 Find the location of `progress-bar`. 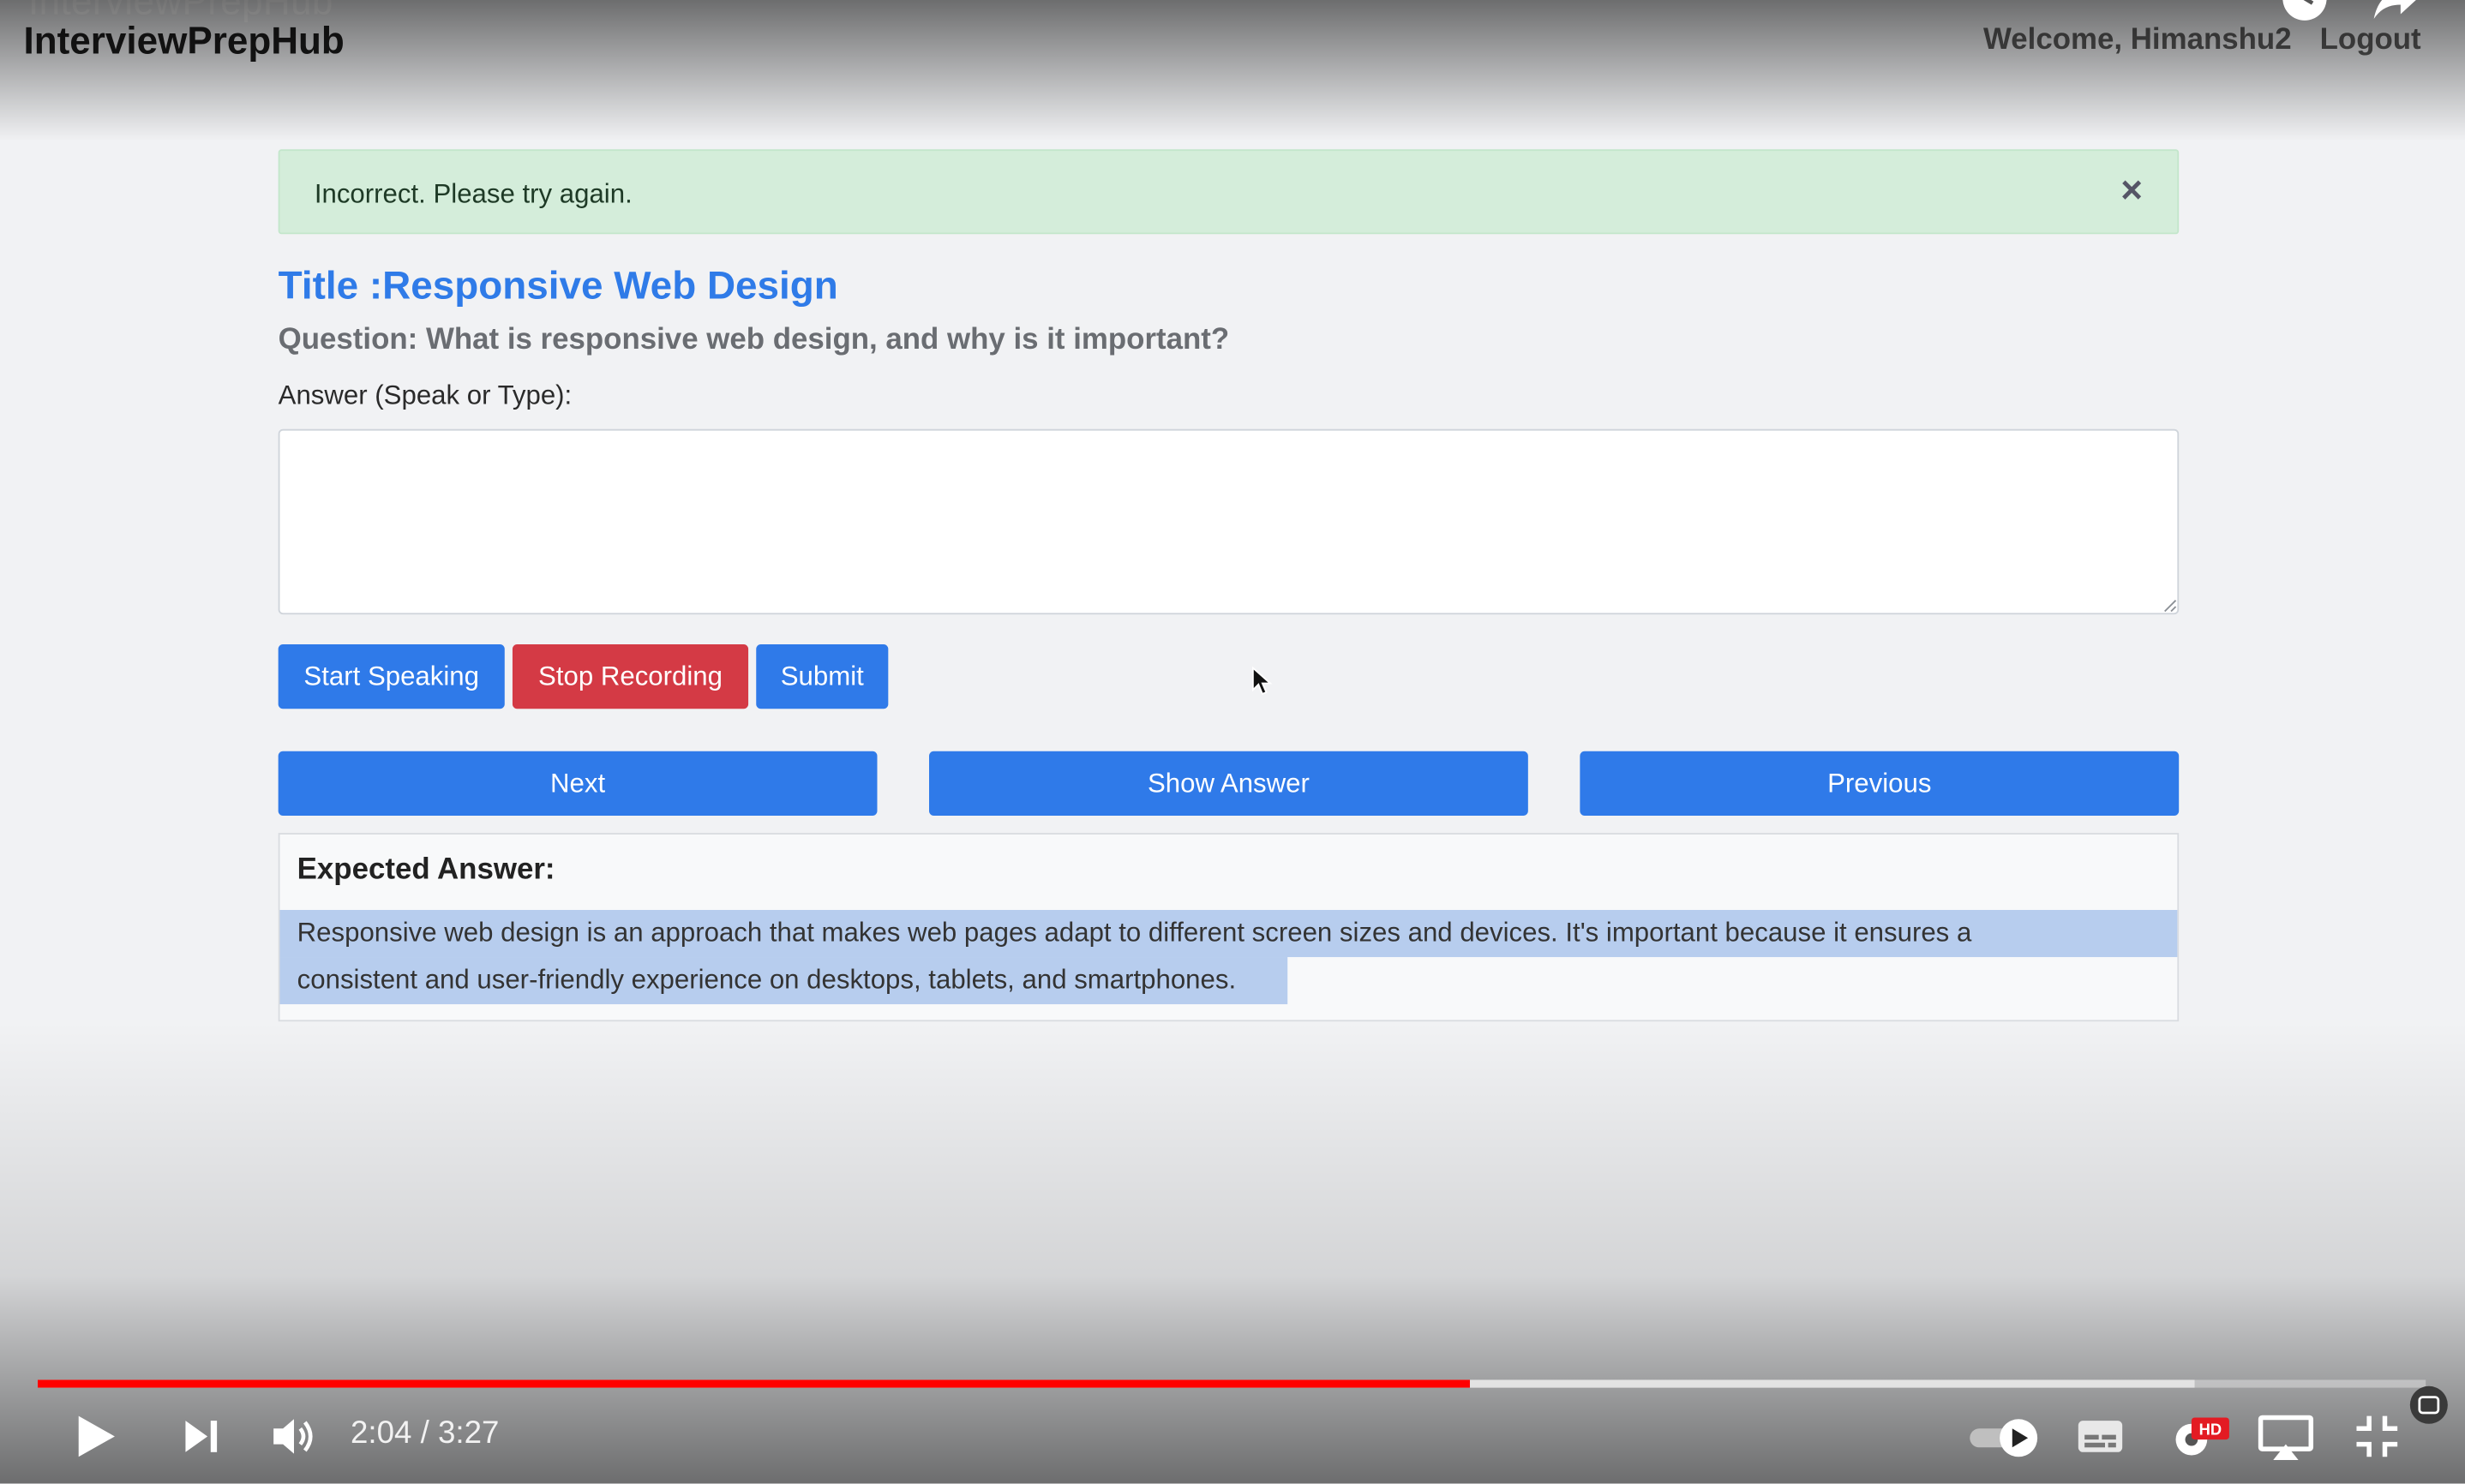

progress-bar is located at coordinates (1232, 1383).